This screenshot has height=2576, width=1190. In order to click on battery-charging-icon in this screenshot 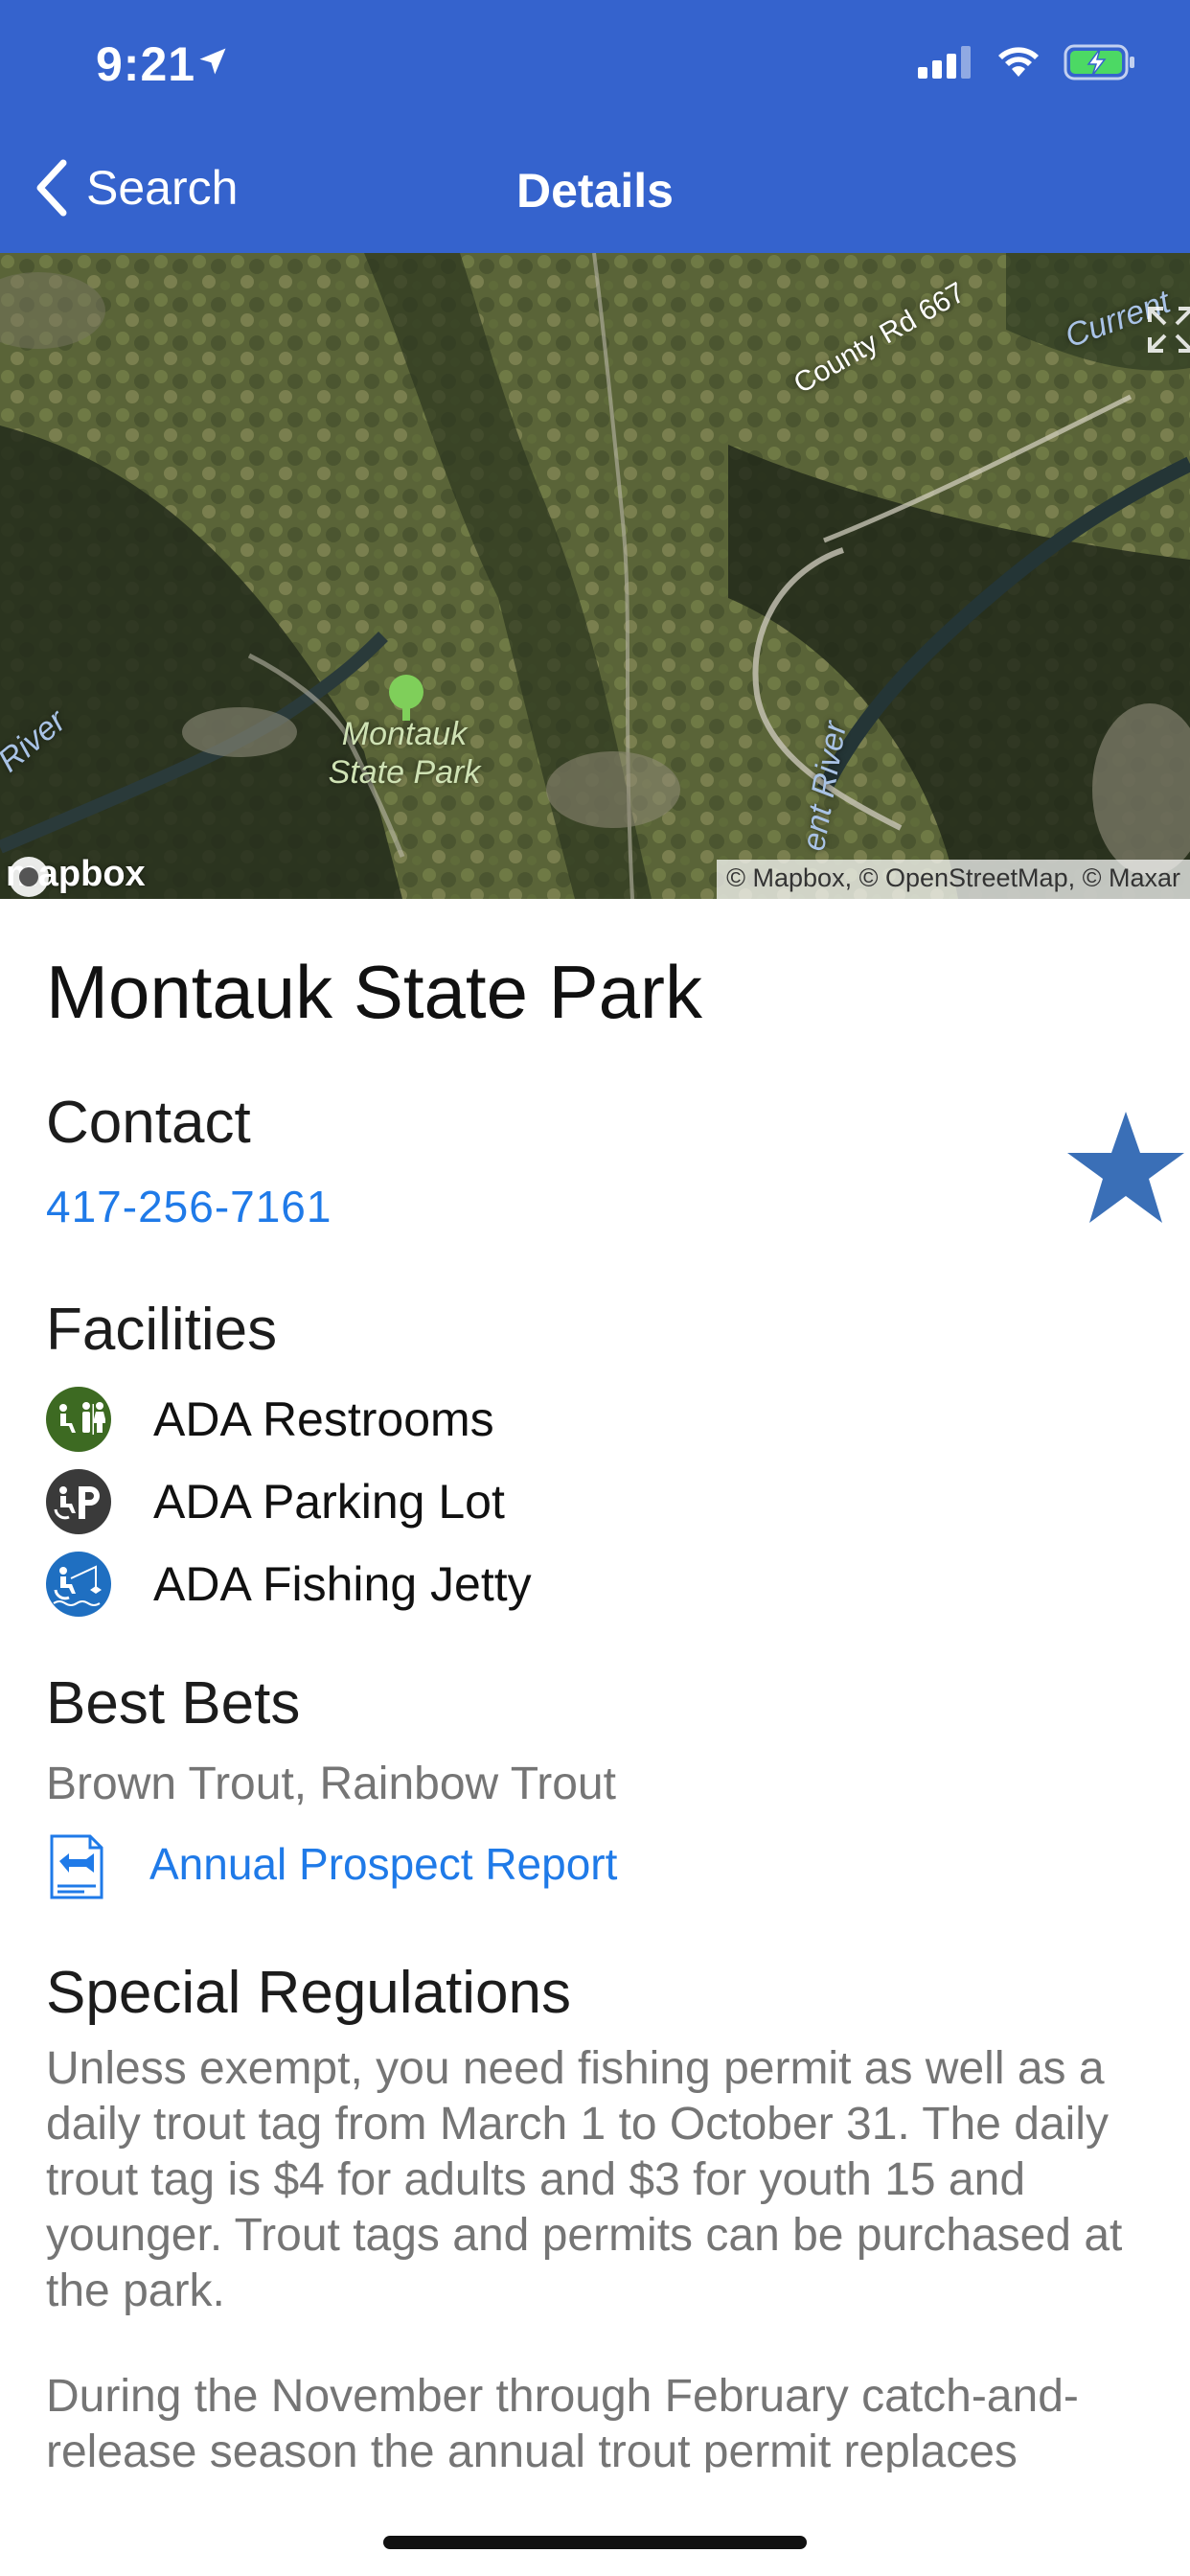, I will do `click(1099, 62)`.